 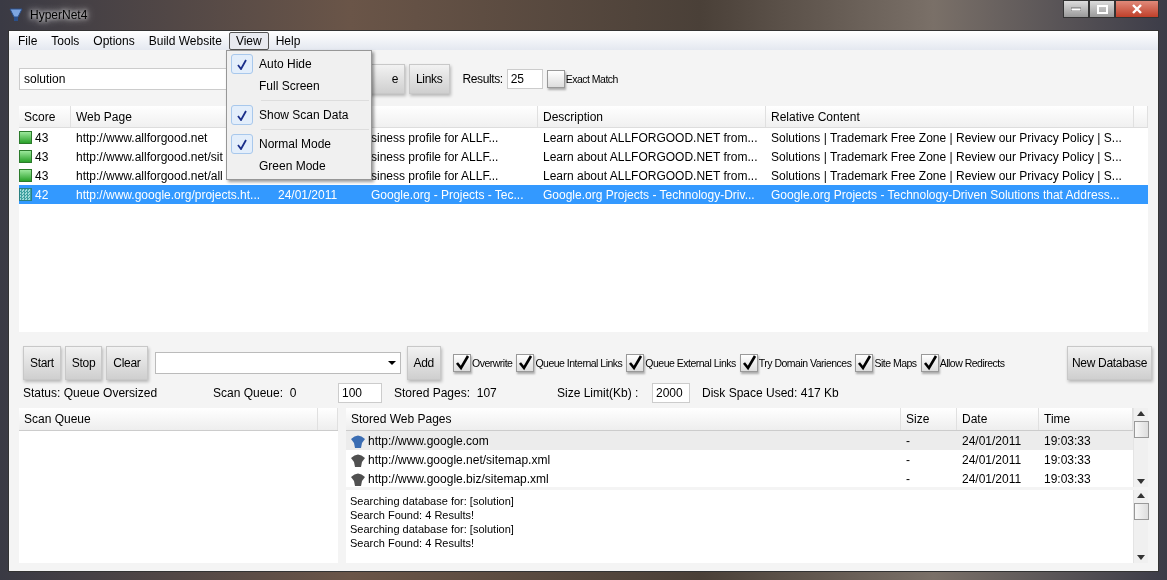 What do you see at coordinates (185, 40) in the screenshot?
I see `menu-item: Build Website` at bounding box center [185, 40].